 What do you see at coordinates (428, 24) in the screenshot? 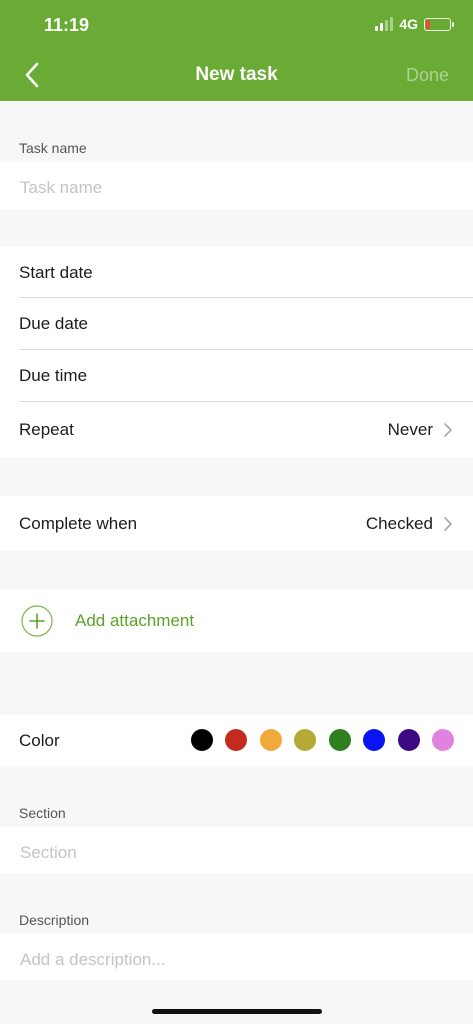
I see `battery-level` at bounding box center [428, 24].